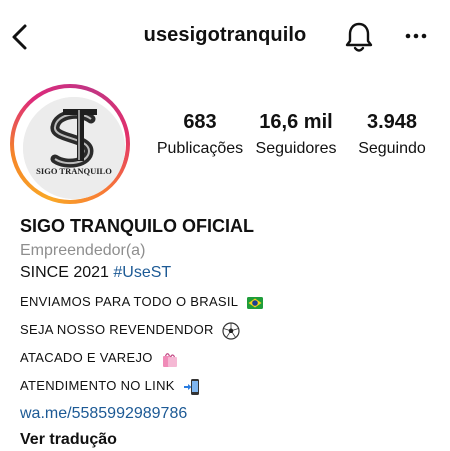 The height and width of the screenshot is (451, 450). Describe the element at coordinates (392, 122) in the screenshot. I see `following-count-value: 3.948` at that location.